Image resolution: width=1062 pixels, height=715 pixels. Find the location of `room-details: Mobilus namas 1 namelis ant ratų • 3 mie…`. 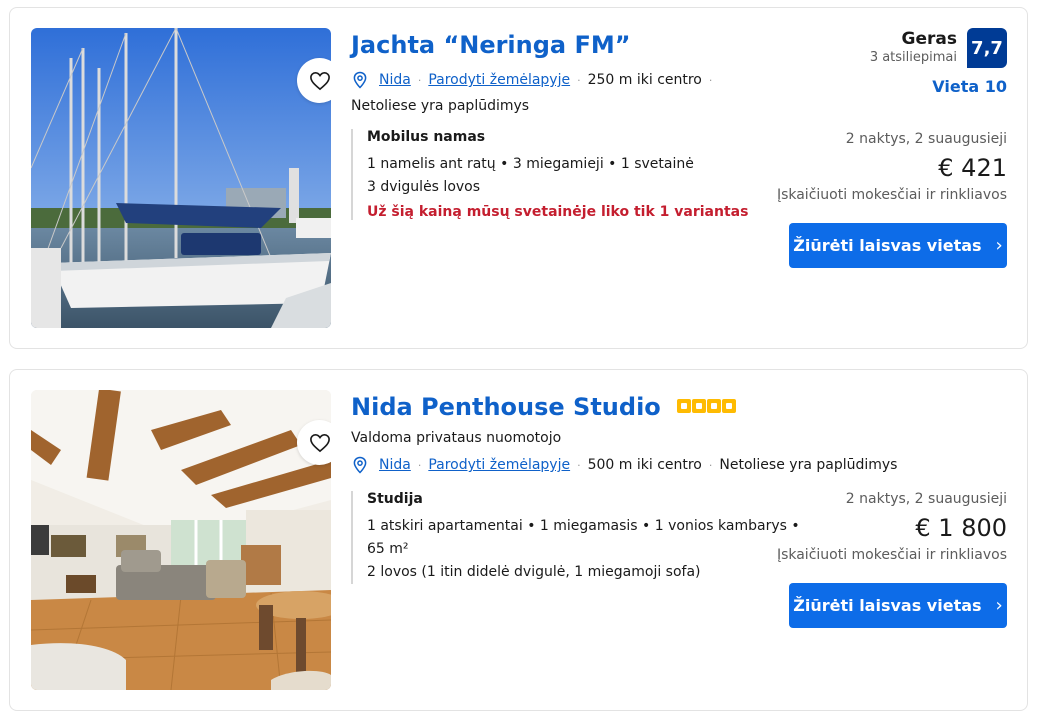

room-details: Mobilus namas 1 namelis ant ratų • 3 mie… is located at coordinates (561, 174).